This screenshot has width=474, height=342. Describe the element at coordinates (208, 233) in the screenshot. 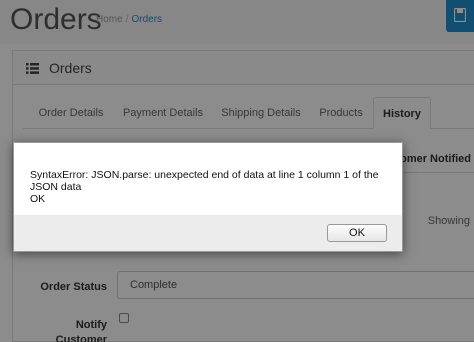

I see `alert-footer: OK` at that location.